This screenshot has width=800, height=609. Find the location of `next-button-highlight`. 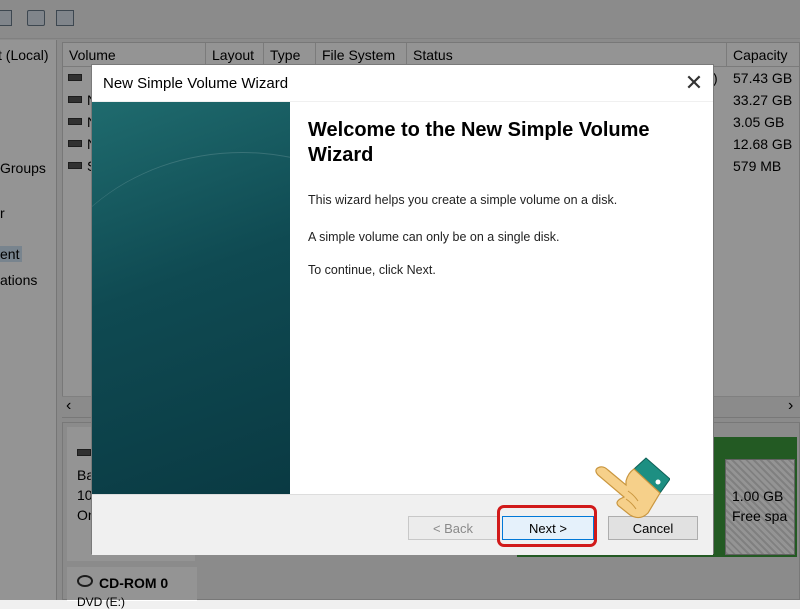

next-button-highlight is located at coordinates (547, 526).